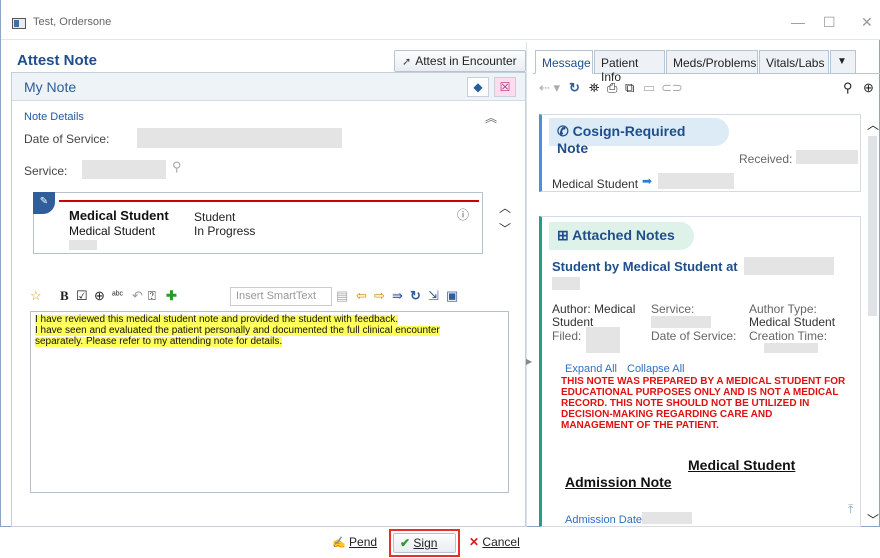 The image size is (880, 558). What do you see at coordinates (268, 543) in the screenshot?
I see `note-footer: ✍ Pend ✔ Sign ✕ Cancel` at bounding box center [268, 543].